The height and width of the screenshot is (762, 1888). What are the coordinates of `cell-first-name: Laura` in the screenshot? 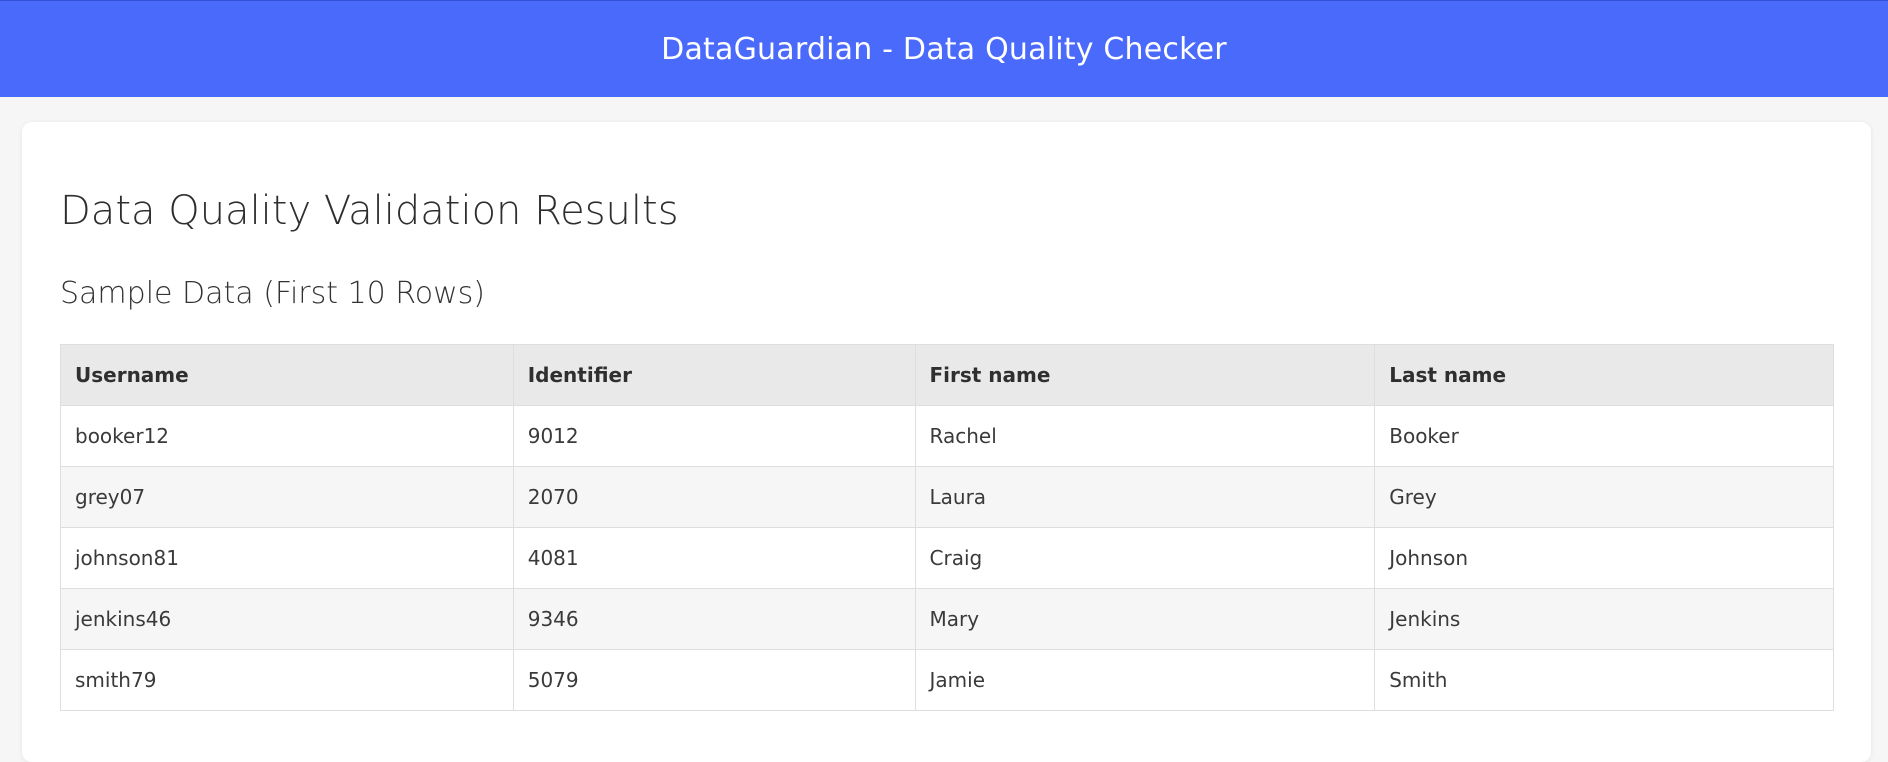 It's located at (1145, 497).